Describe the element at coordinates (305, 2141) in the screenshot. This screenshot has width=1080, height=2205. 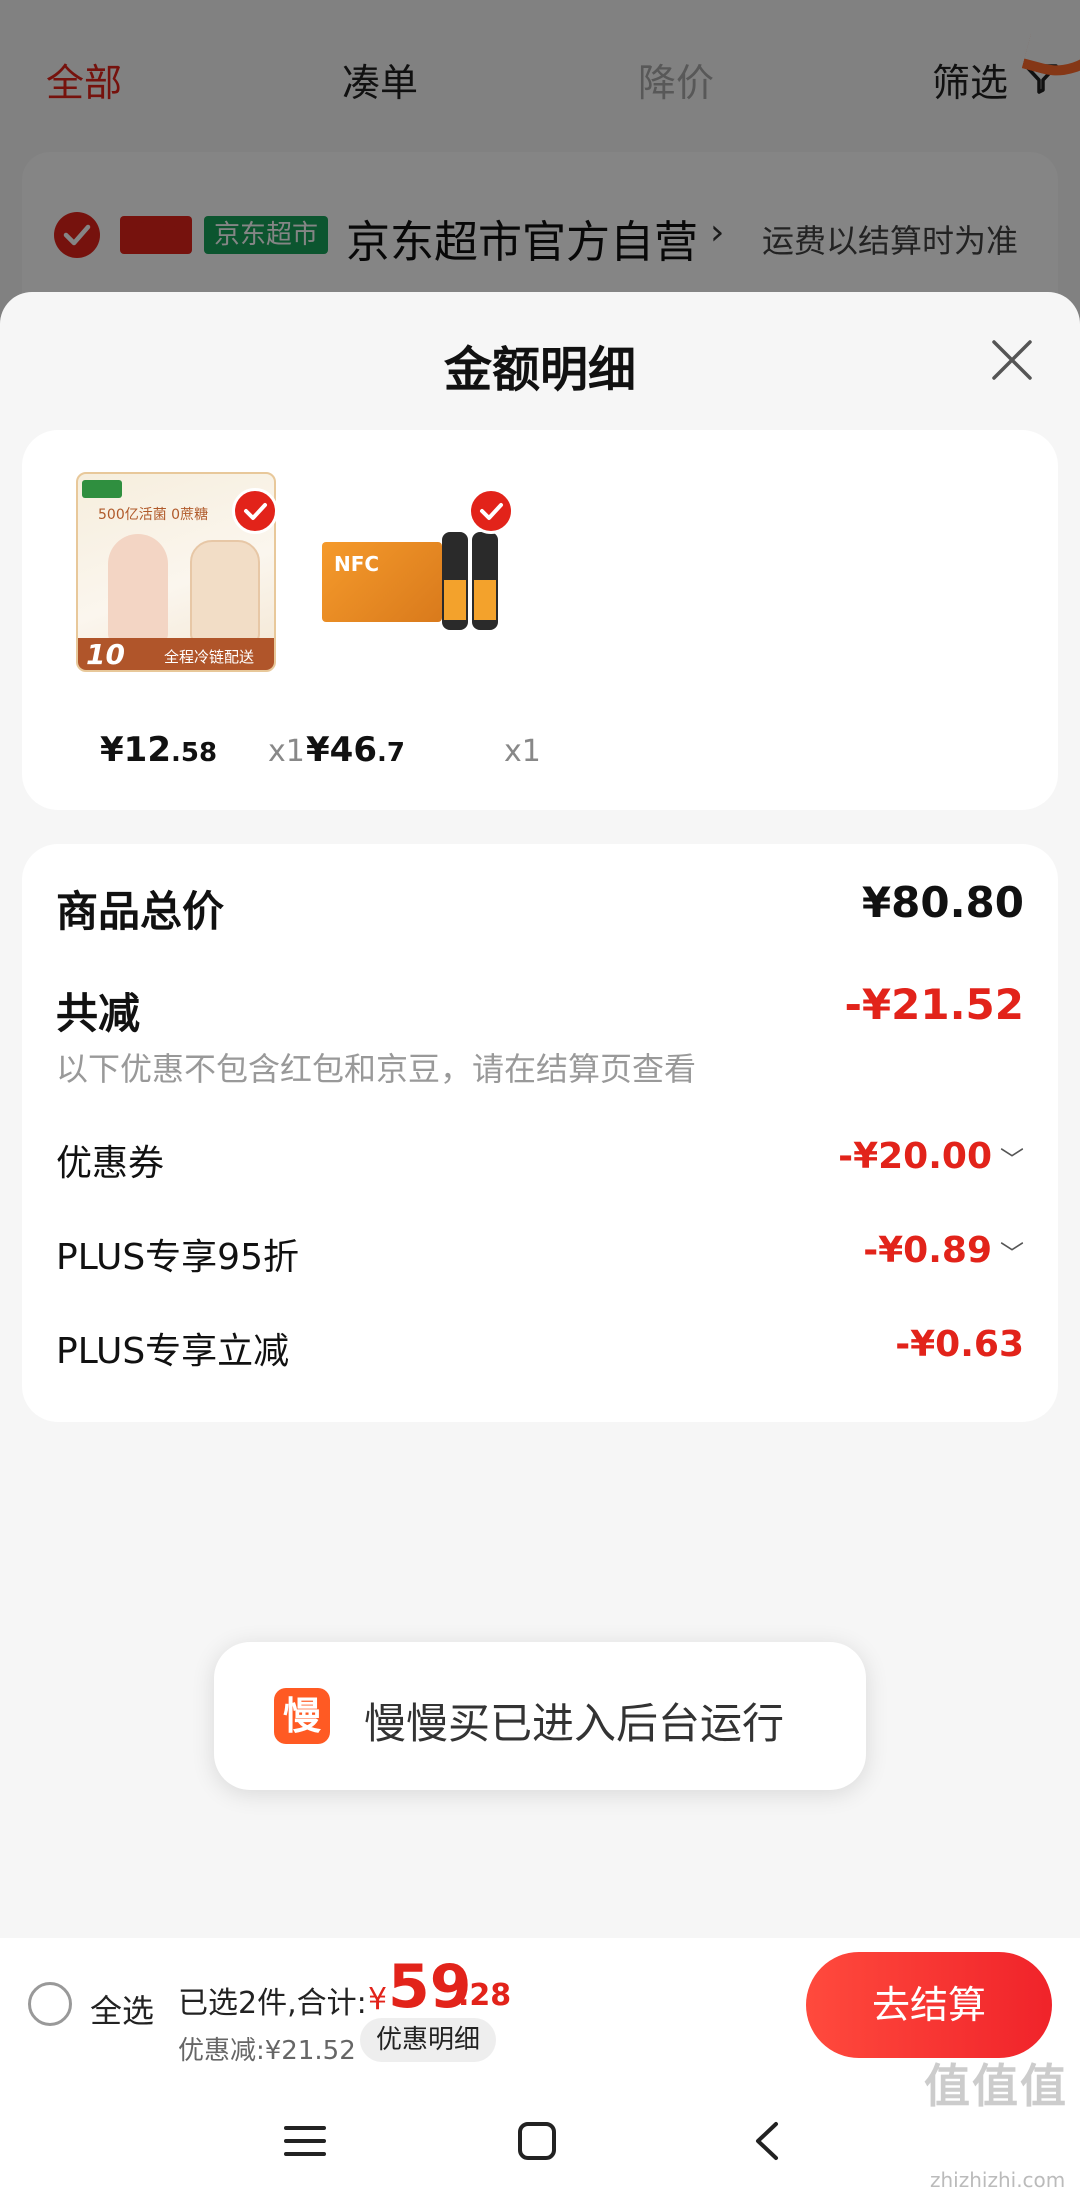
I see `menu-icon` at that location.